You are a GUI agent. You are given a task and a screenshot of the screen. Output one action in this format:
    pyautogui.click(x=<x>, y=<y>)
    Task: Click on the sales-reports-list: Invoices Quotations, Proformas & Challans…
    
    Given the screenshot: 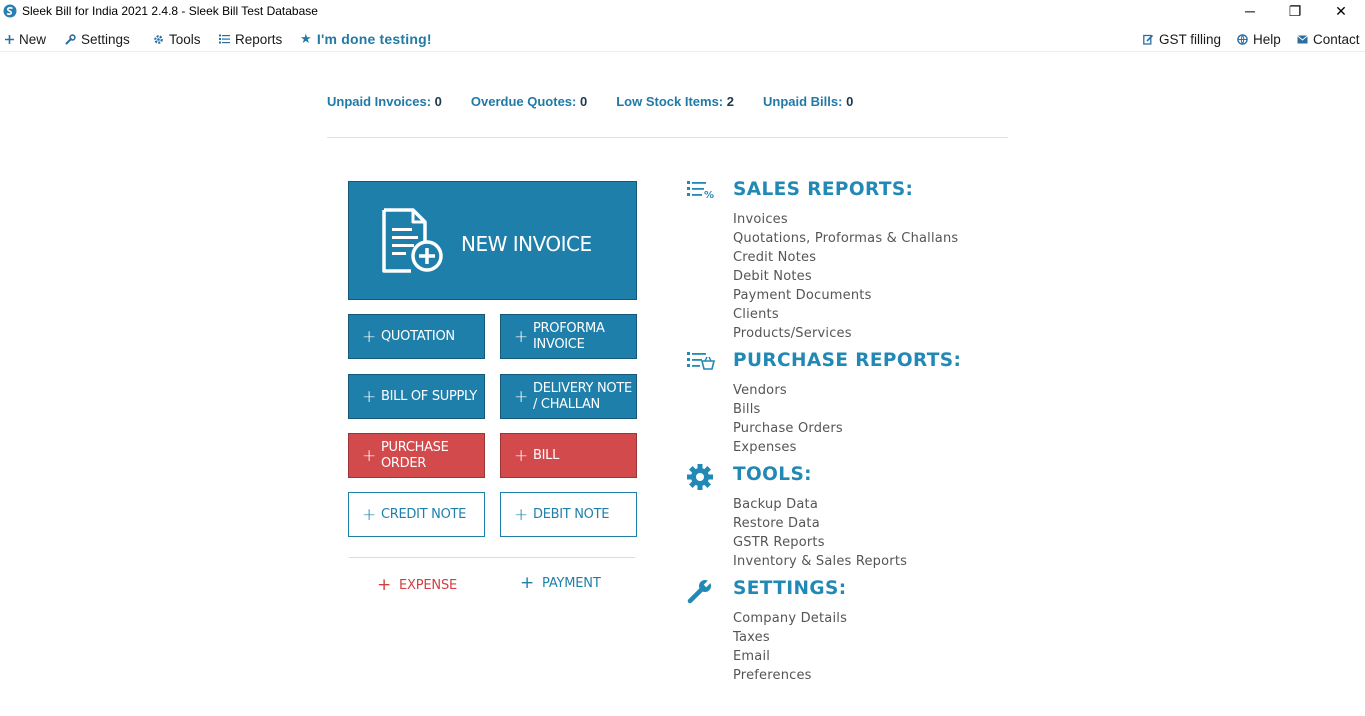 What is the action you would take?
    pyautogui.click(x=845, y=276)
    